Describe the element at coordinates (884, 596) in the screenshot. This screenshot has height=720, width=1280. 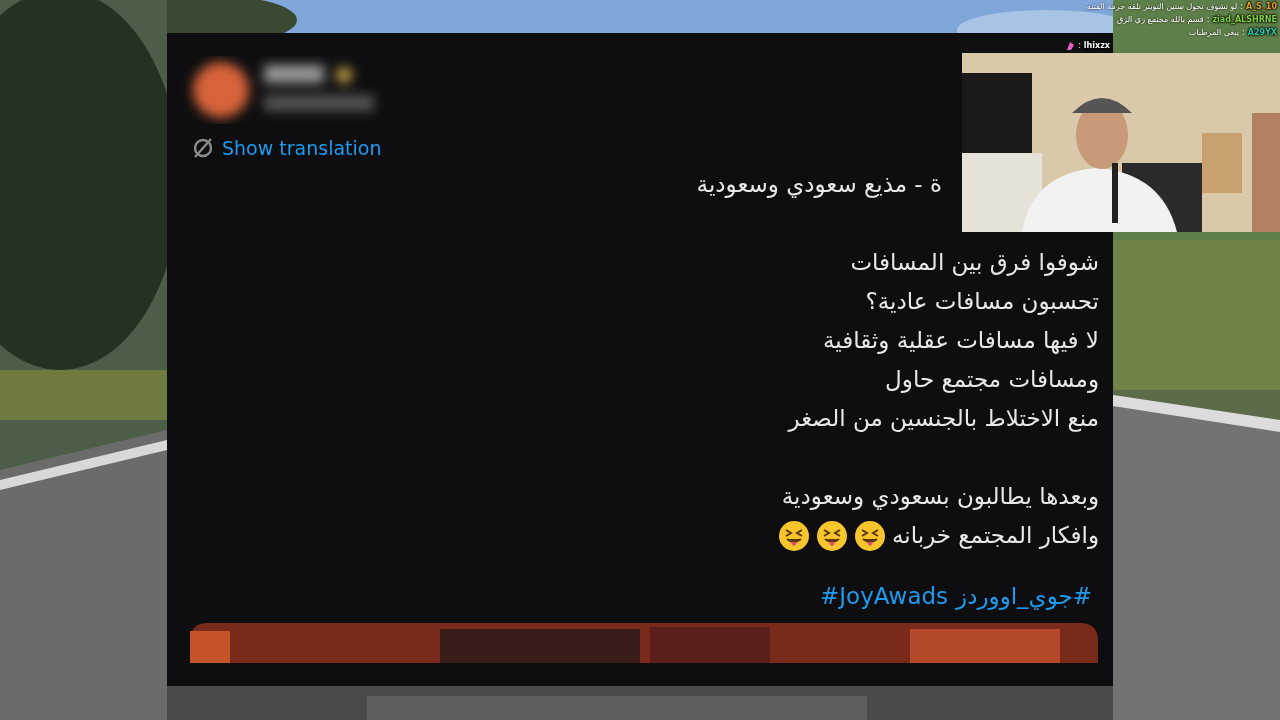
I see `hashtag-link: #JoyAwads` at that location.